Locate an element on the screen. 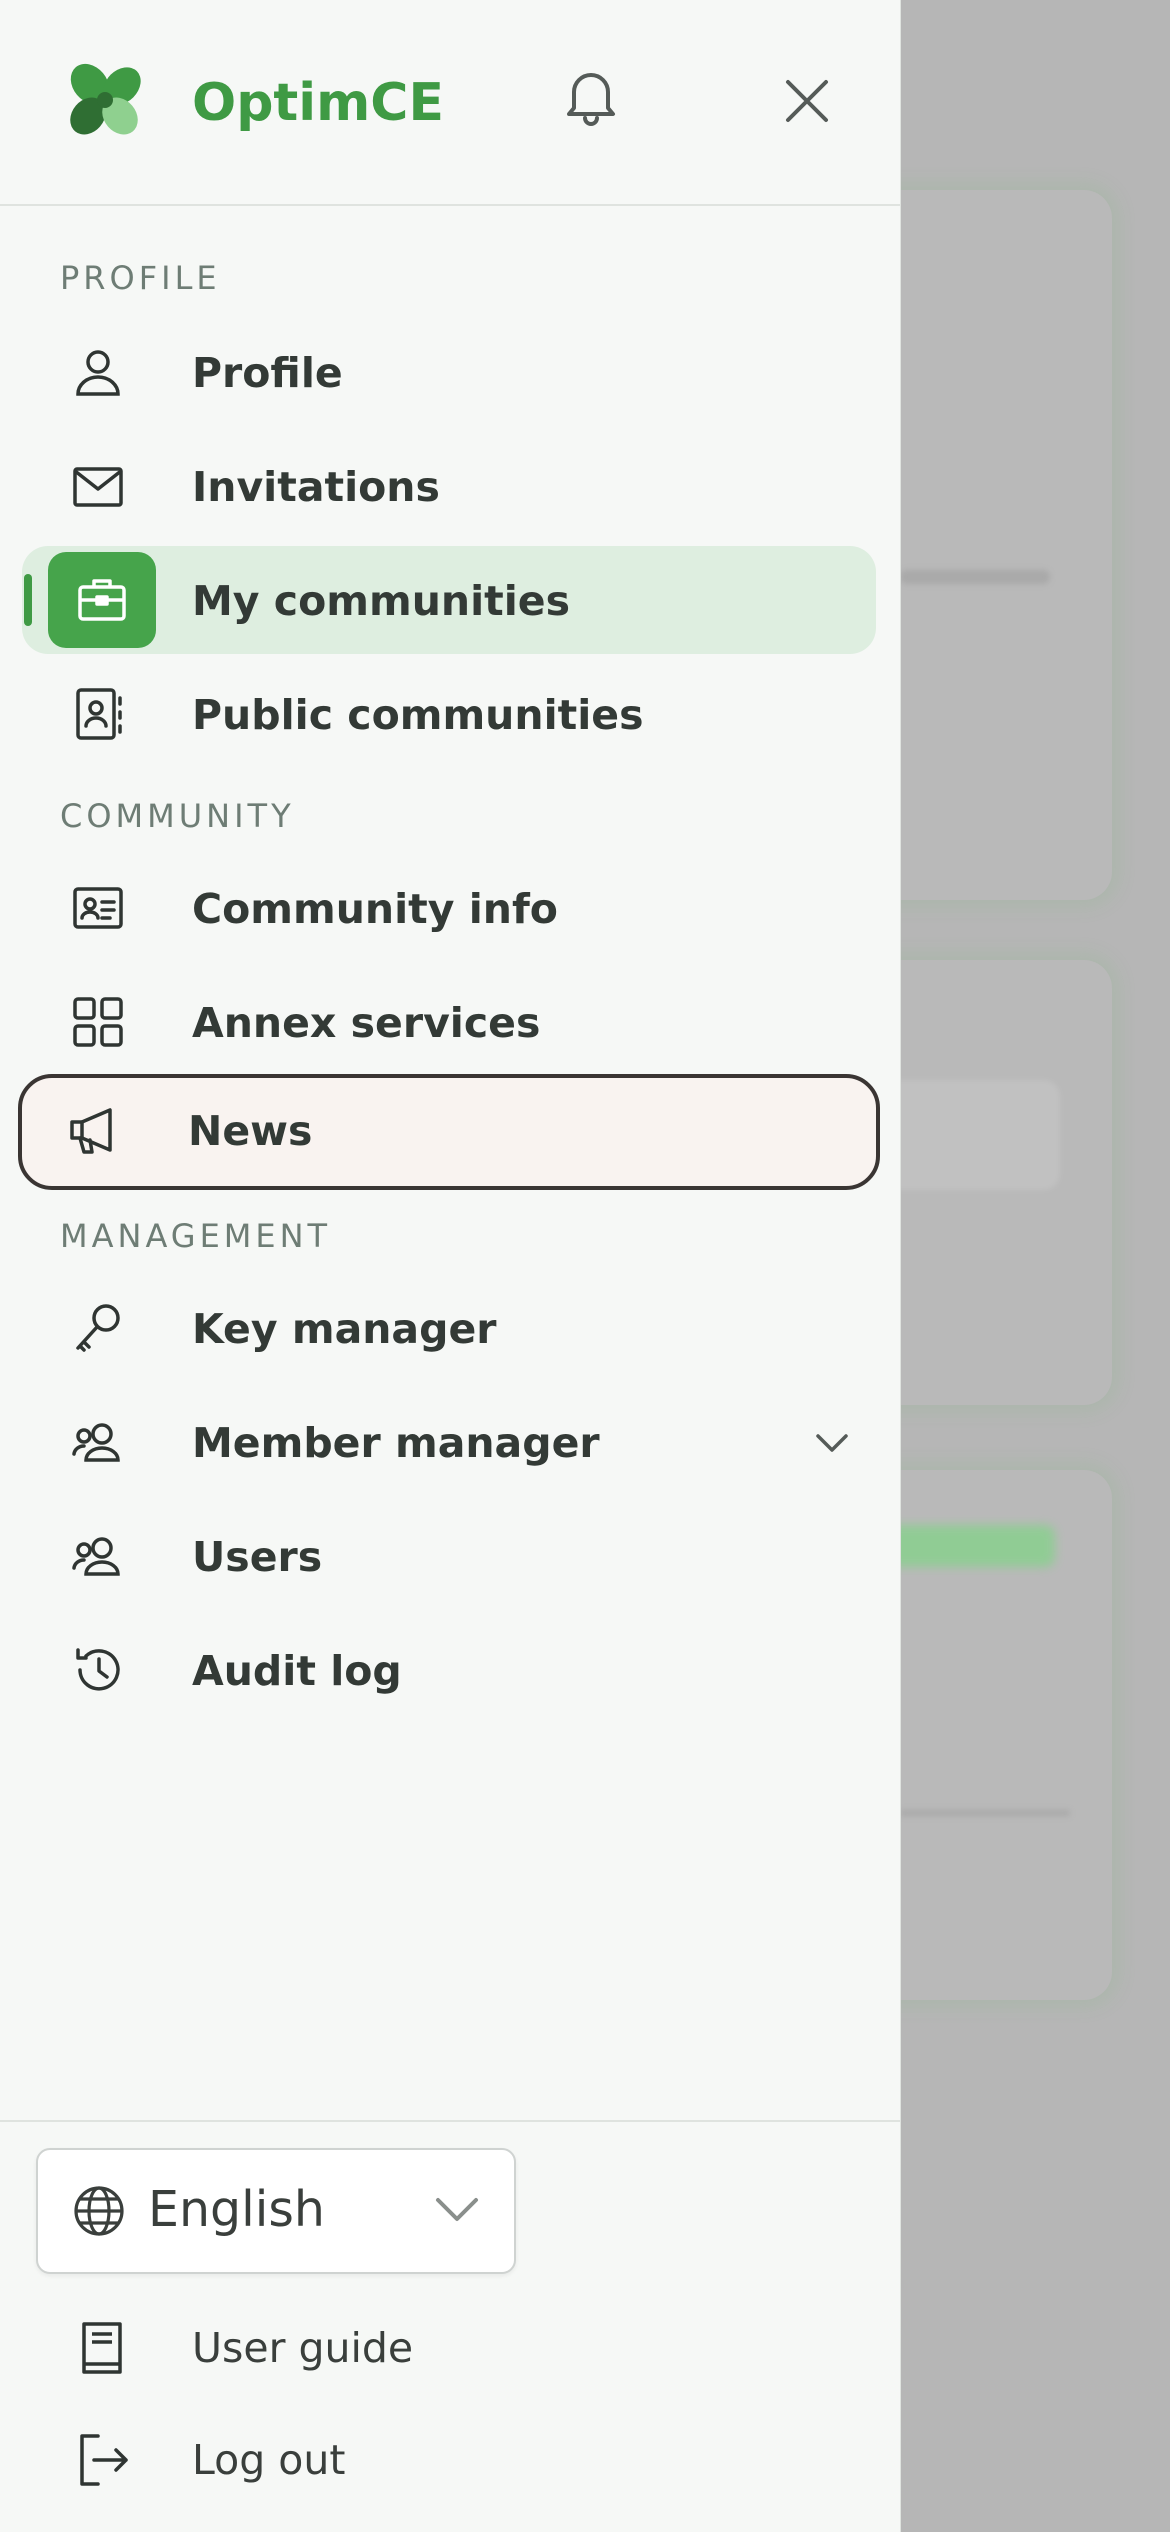  brand-name: OptimCE is located at coordinates (318, 103).